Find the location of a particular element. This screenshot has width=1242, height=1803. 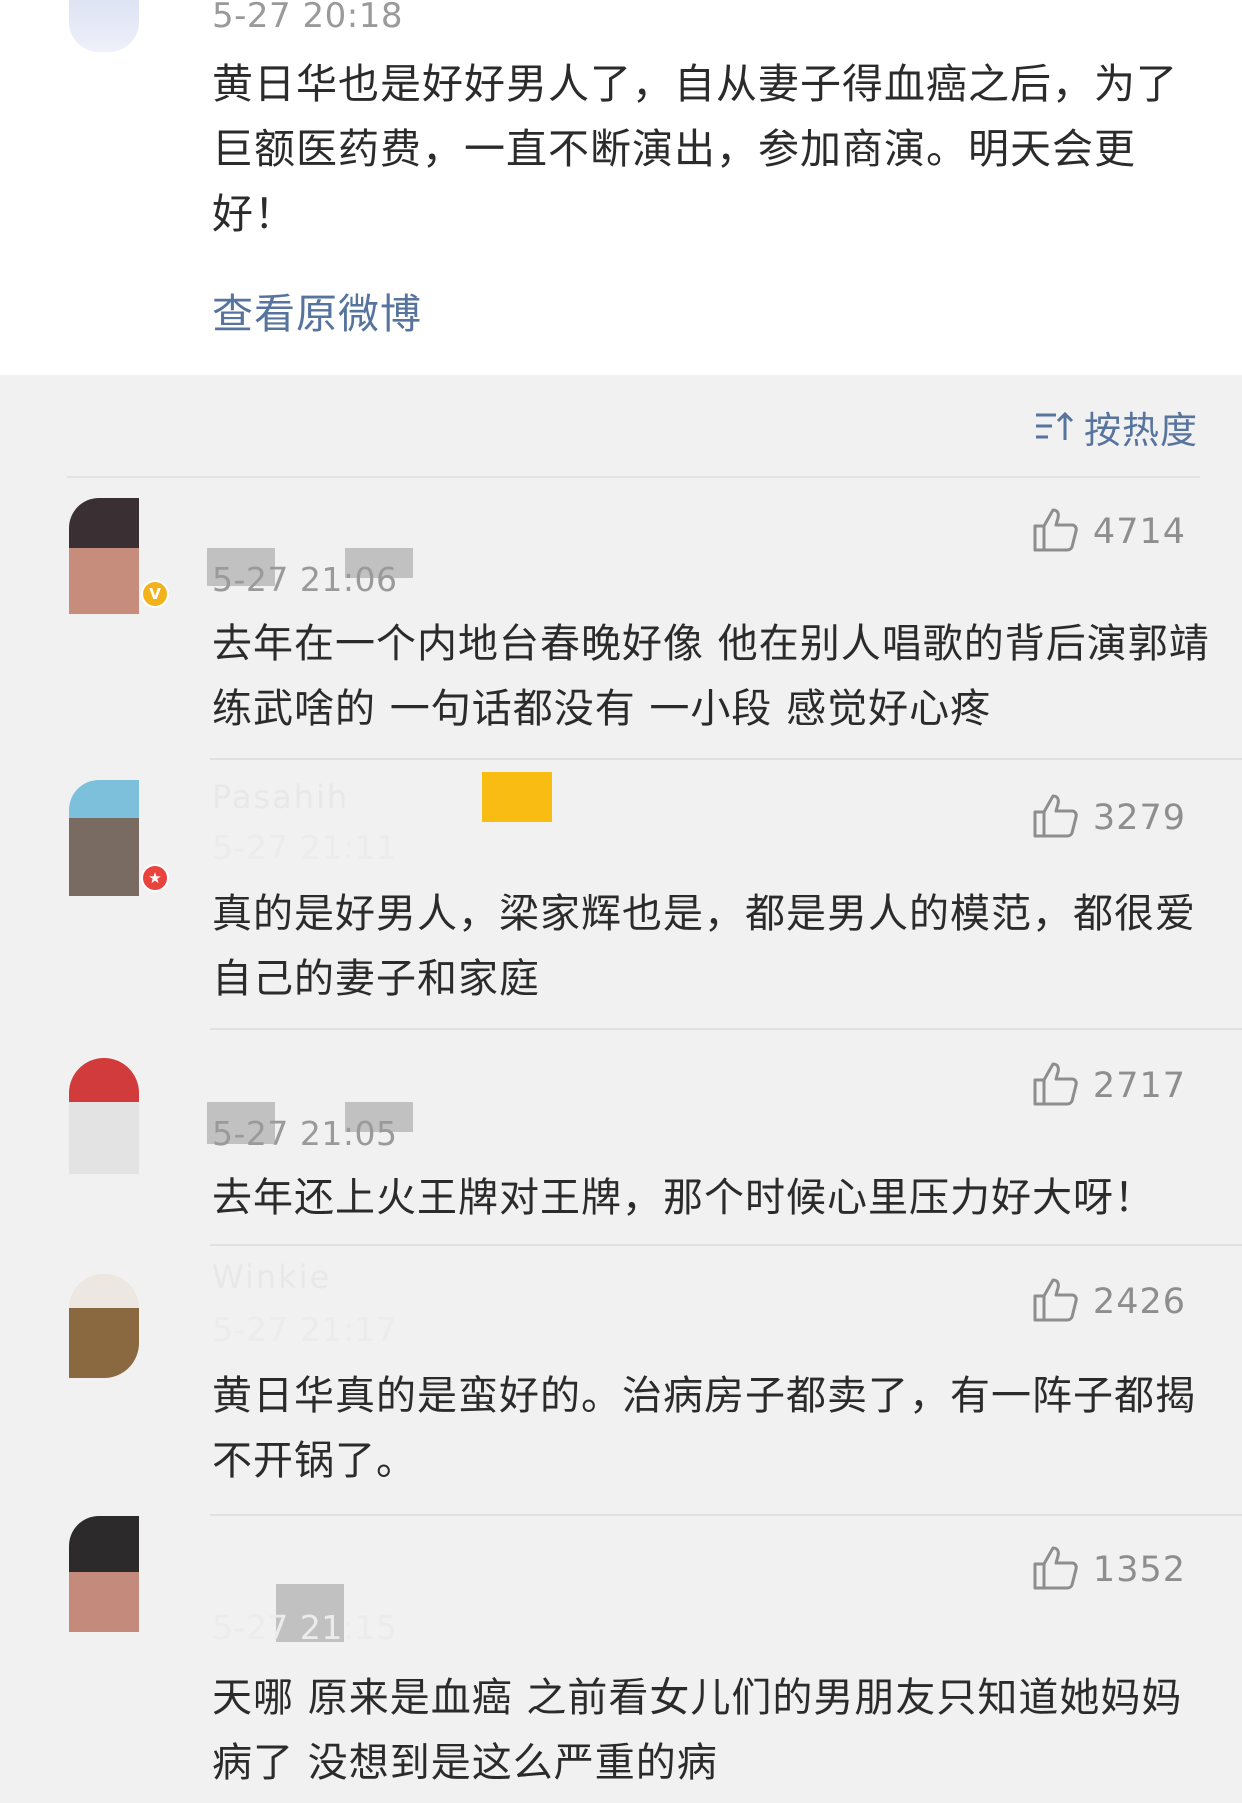

sort-by-hot-button: 按热度 is located at coordinates (1116, 427).